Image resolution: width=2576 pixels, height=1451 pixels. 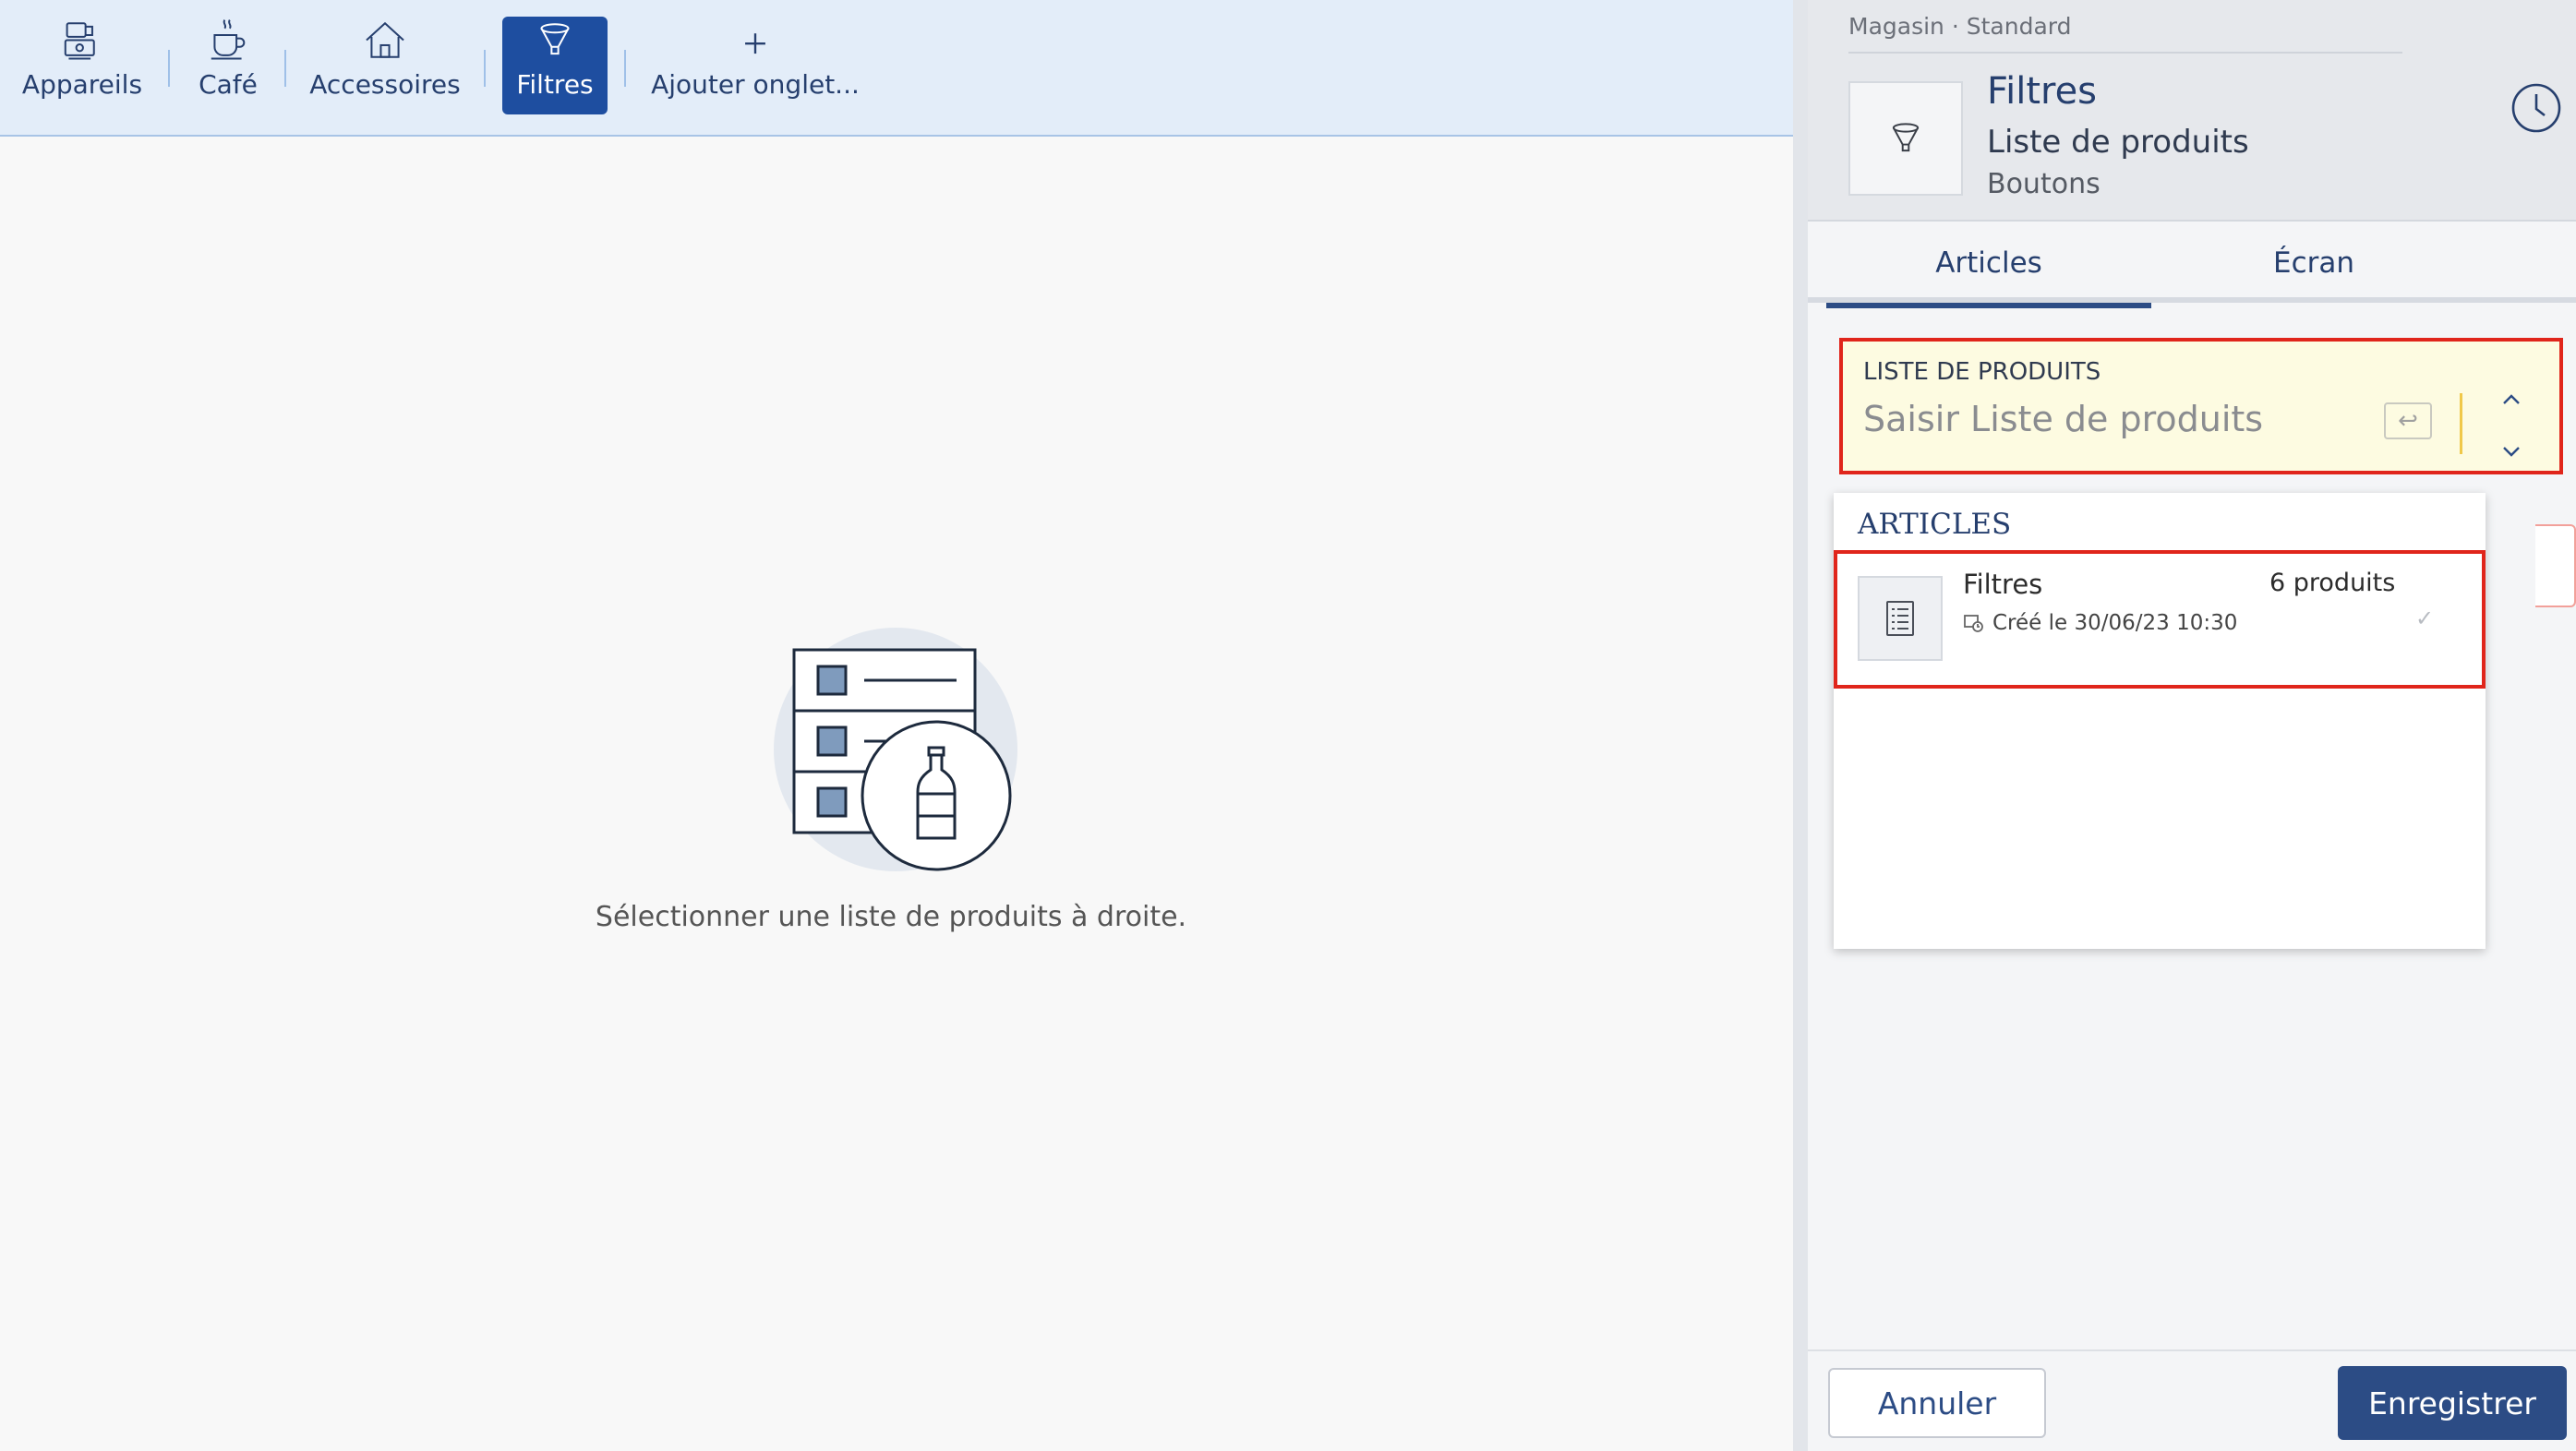 What do you see at coordinates (228, 39) in the screenshot?
I see `coffee-cup-icon` at bounding box center [228, 39].